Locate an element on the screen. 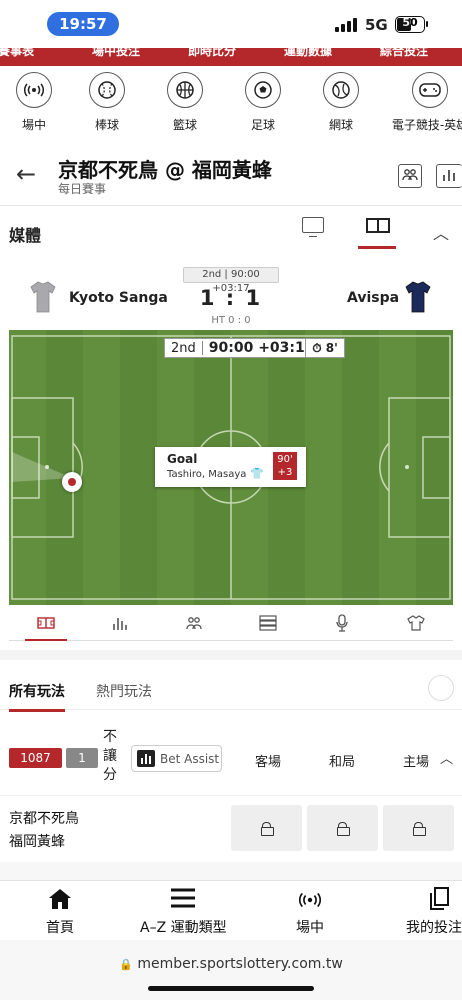 This screenshot has width=462, height=1000. status-bar: 19:57 5G 50 is located at coordinates (231, 24).